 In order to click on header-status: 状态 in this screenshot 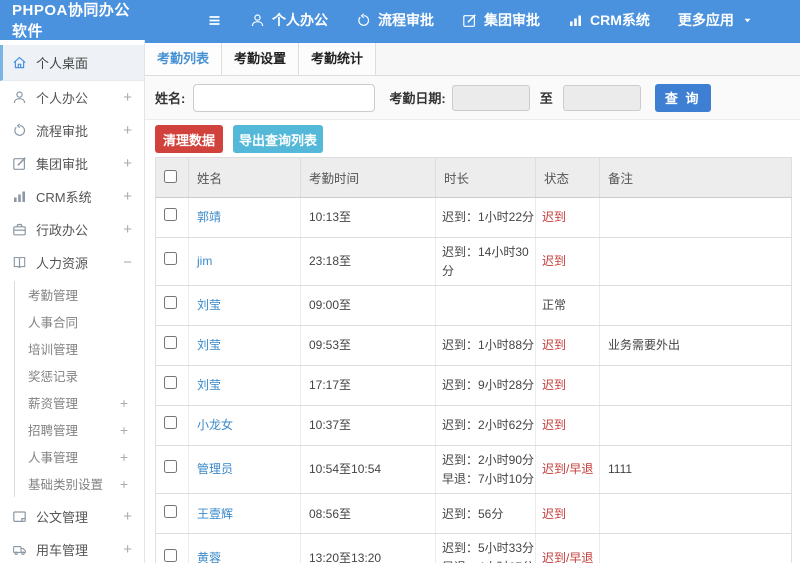, I will do `click(567, 177)`.